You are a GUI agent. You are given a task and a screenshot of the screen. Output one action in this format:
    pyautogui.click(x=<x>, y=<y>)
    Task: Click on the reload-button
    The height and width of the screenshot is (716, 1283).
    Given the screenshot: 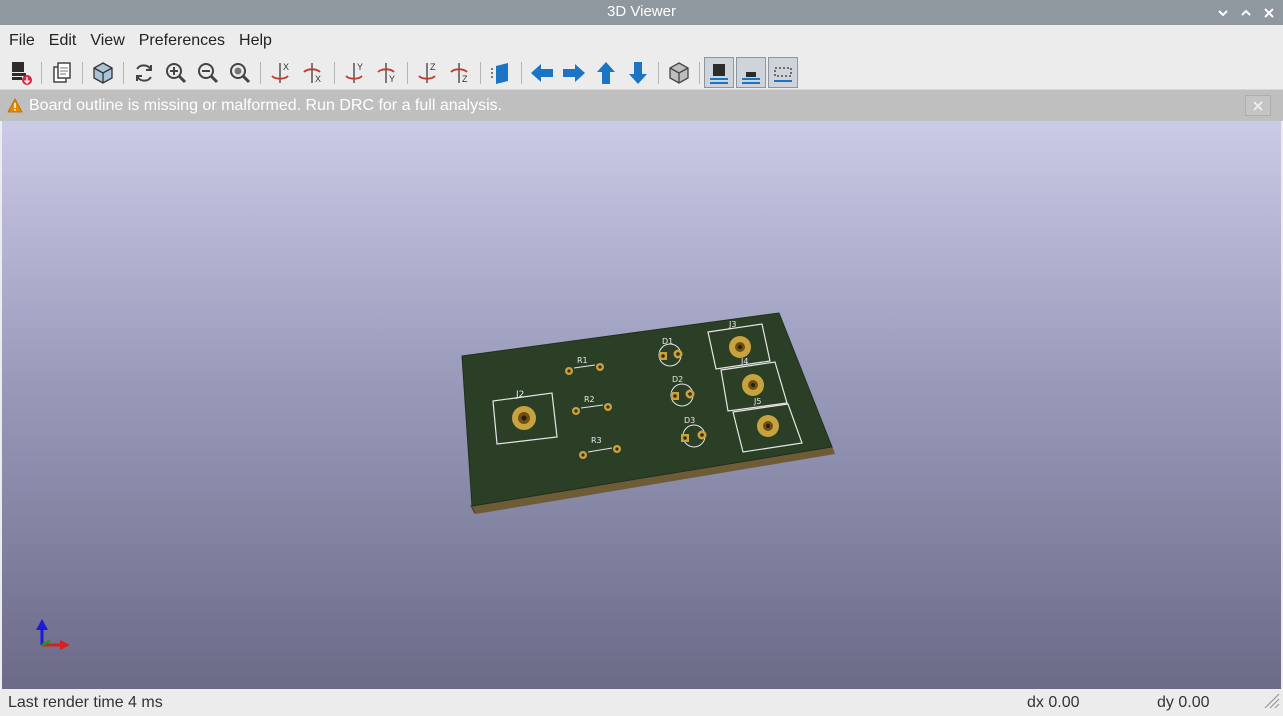 What is the action you would take?
    pyautogui.click(x=144, y=73)
    